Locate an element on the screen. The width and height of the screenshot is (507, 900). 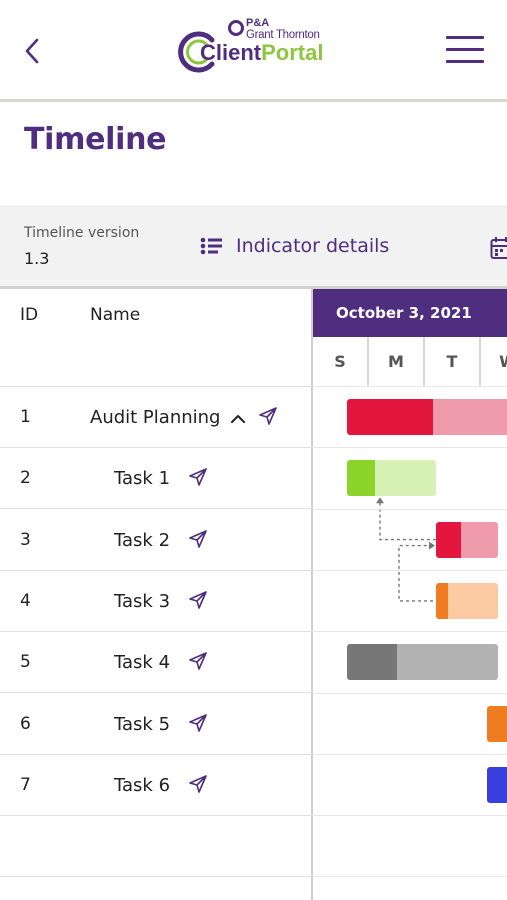
chevron-left-icon is located at coordinates (32, 51).